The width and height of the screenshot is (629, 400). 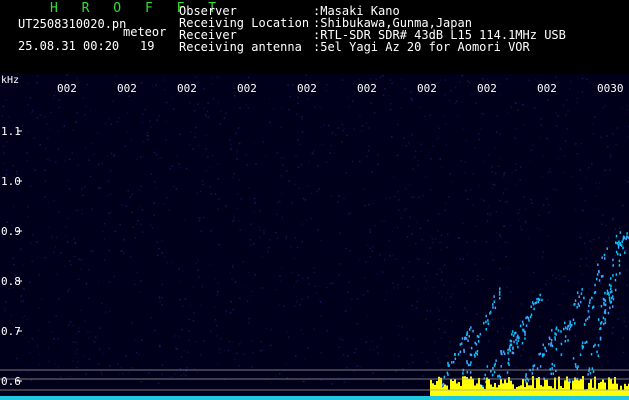 I want to click on antenna-value: :5el Yagi Az 20 for Aomori VOR, so click(x=421, y=47).